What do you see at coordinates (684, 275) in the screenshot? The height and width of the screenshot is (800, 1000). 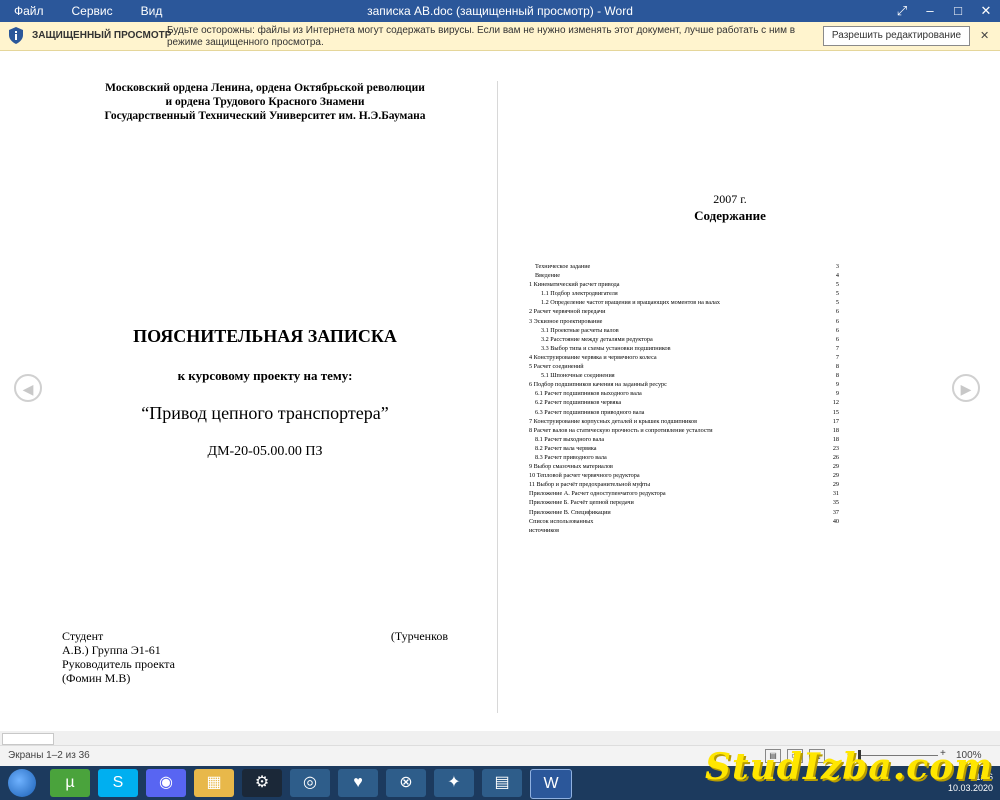 I see `toc-entry: Введение 4` at bounding box center [684, 275].